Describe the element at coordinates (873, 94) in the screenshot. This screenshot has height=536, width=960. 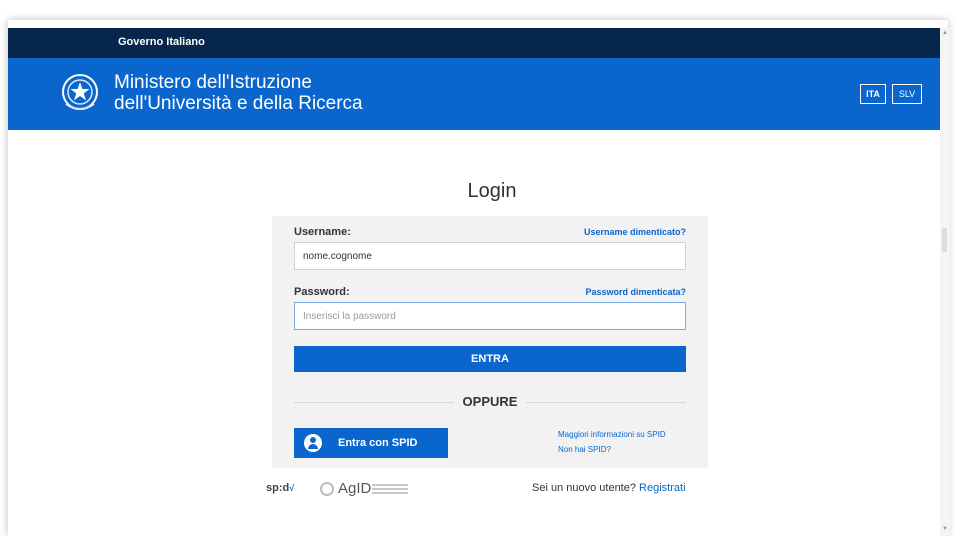
I see `language-ita-button: ITA` at that location.